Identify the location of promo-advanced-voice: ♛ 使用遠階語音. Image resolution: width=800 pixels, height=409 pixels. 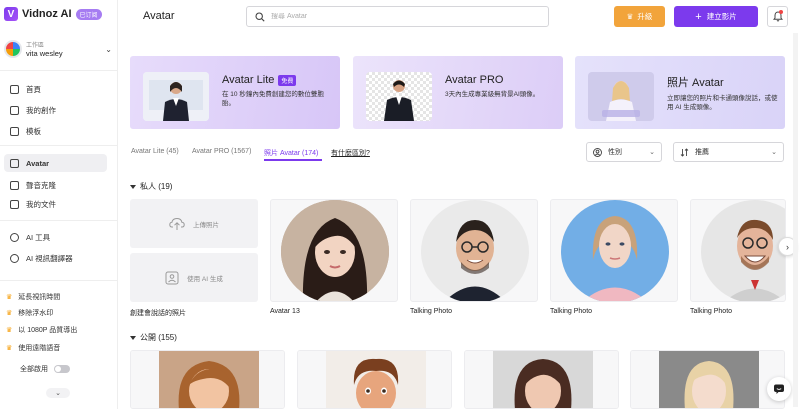
(33, 348).